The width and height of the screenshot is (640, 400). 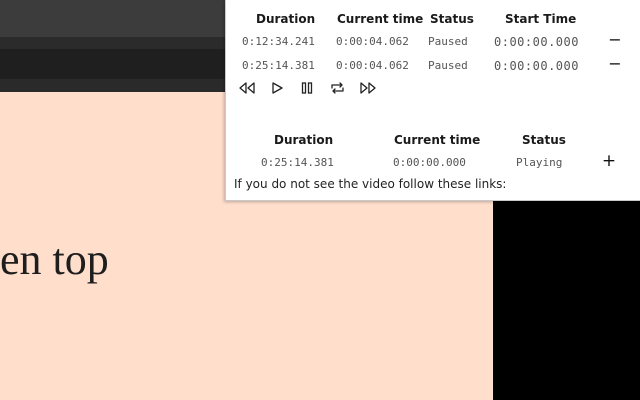 What do you see at coordinates (368, 88) in the screenshot?
I see `fast-forward-icon` at bounding box center [368, 88].